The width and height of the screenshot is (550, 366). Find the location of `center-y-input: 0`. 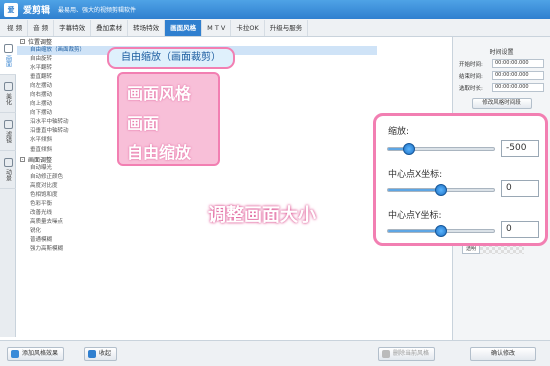

center-y-input: 0 is located at coordinates (520, 229).